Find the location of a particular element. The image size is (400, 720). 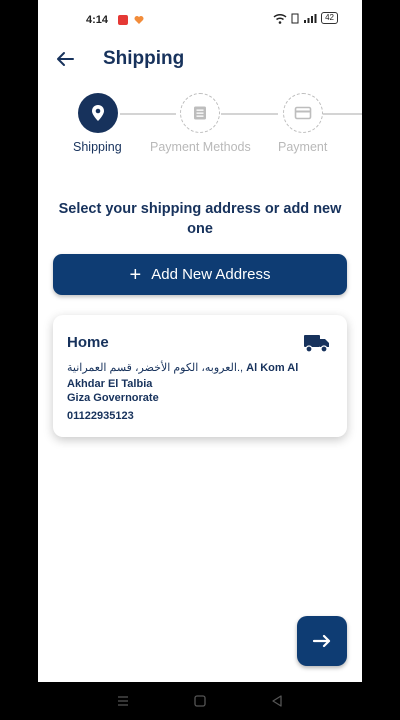

location-pin-icon is located at coordinates (98, 113).